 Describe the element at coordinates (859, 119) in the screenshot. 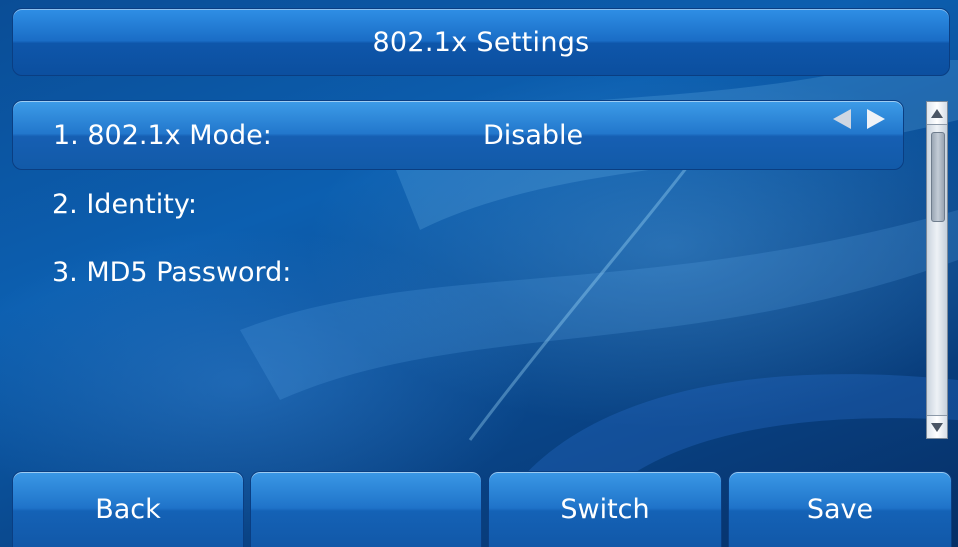

I see `value-switcher` at that location.